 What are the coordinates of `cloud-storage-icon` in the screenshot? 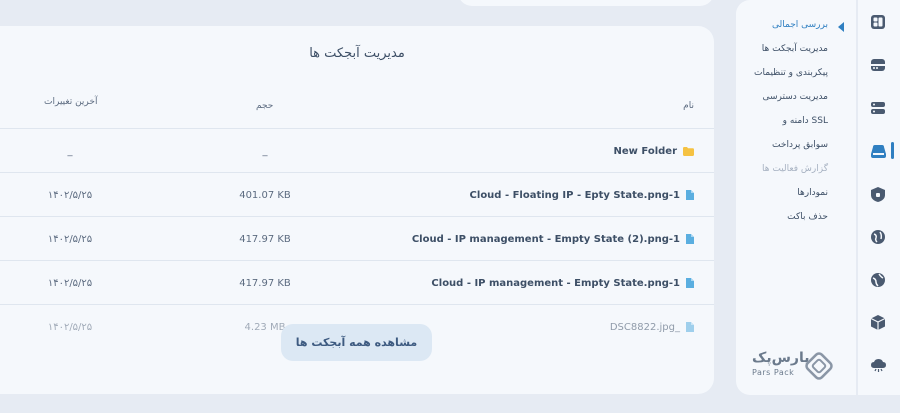 It's located at (878, 151).